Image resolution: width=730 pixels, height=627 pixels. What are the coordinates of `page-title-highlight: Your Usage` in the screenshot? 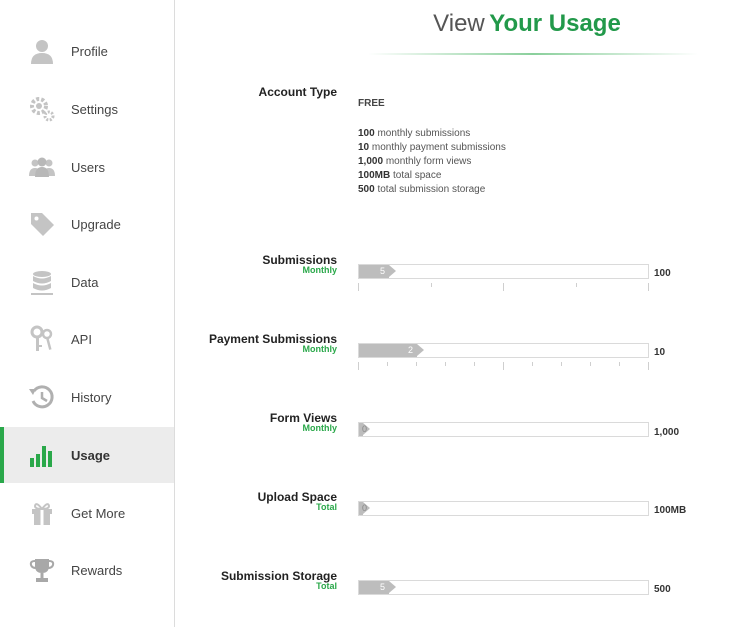 It's located at (555, 23).